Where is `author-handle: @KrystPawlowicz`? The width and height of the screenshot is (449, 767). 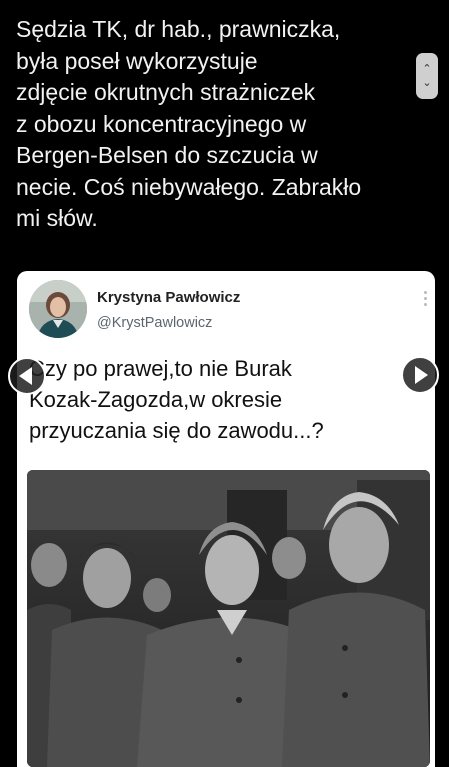
author-handle: @KrystPawlowicz is located at coordinates (154, 323).